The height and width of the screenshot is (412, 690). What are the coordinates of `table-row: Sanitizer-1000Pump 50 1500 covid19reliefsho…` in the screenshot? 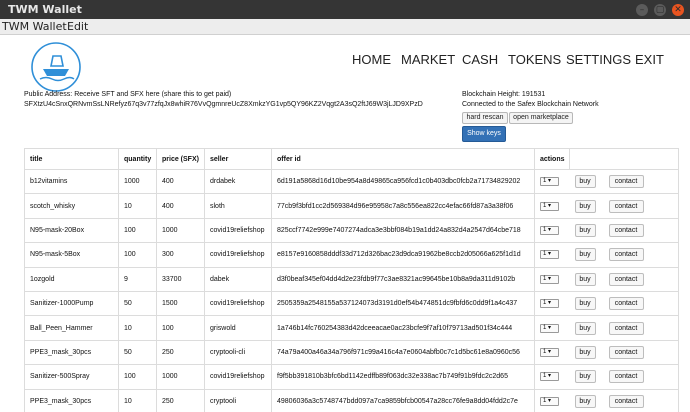 It's located at (351, 303).